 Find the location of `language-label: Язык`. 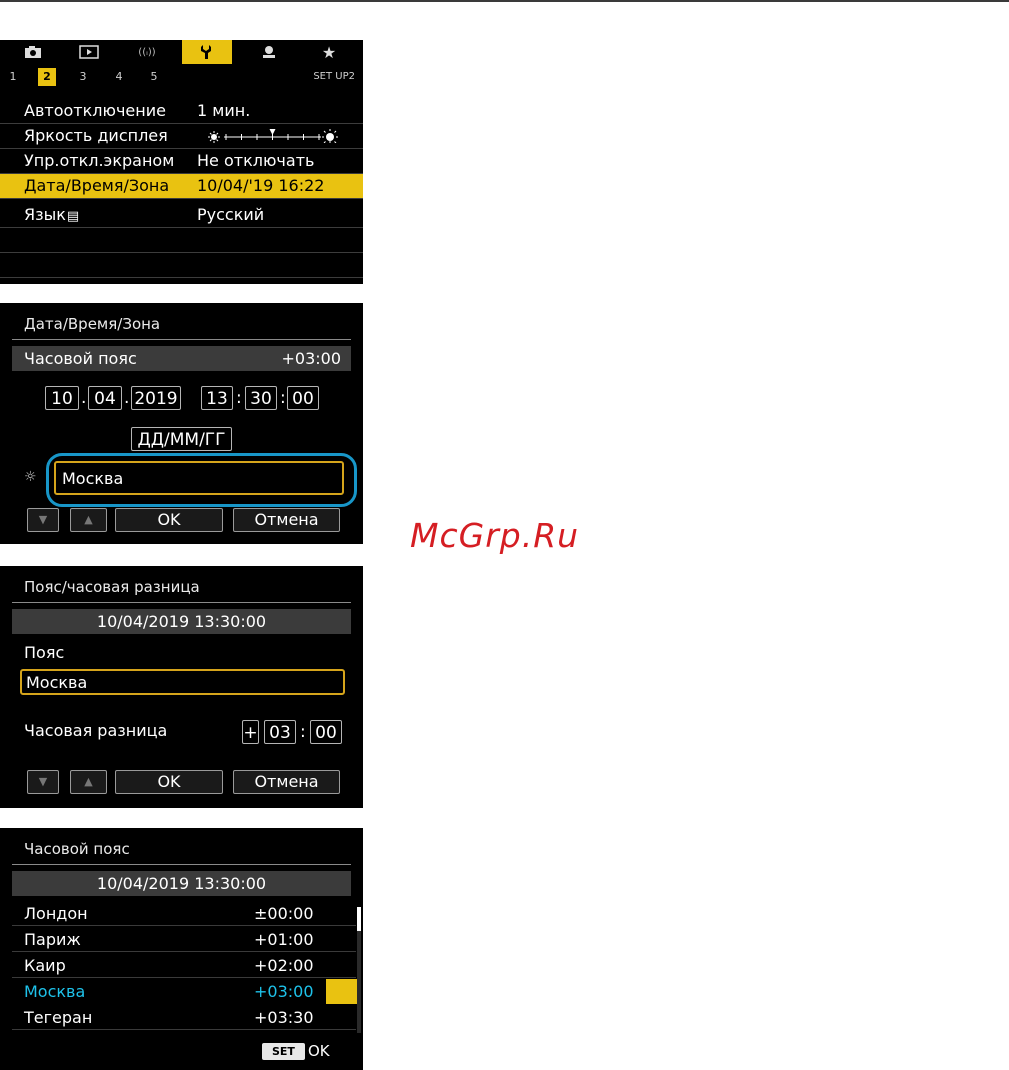

language-label: Язык is located at coordinates (45, 214).